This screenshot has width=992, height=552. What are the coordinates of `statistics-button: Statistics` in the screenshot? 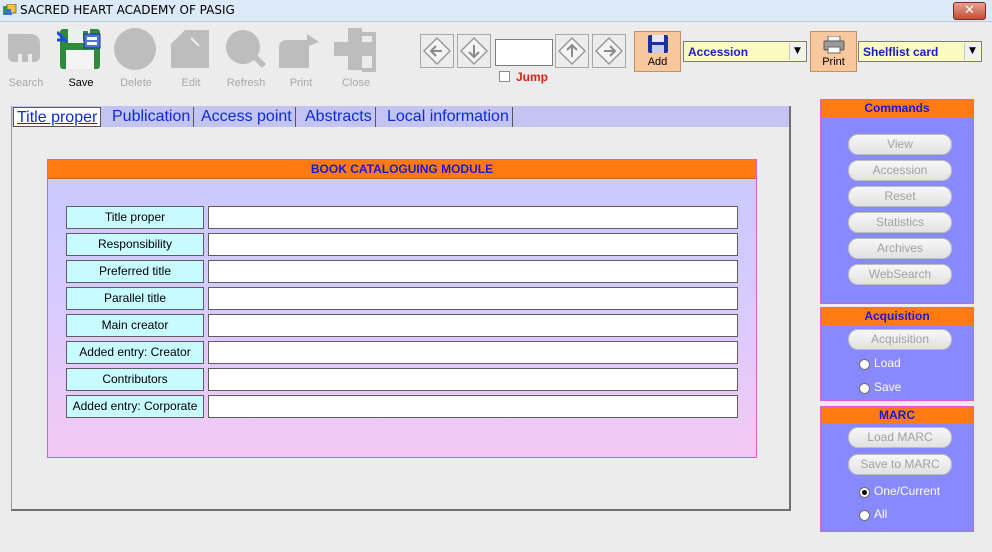 It's located at (900, 222).